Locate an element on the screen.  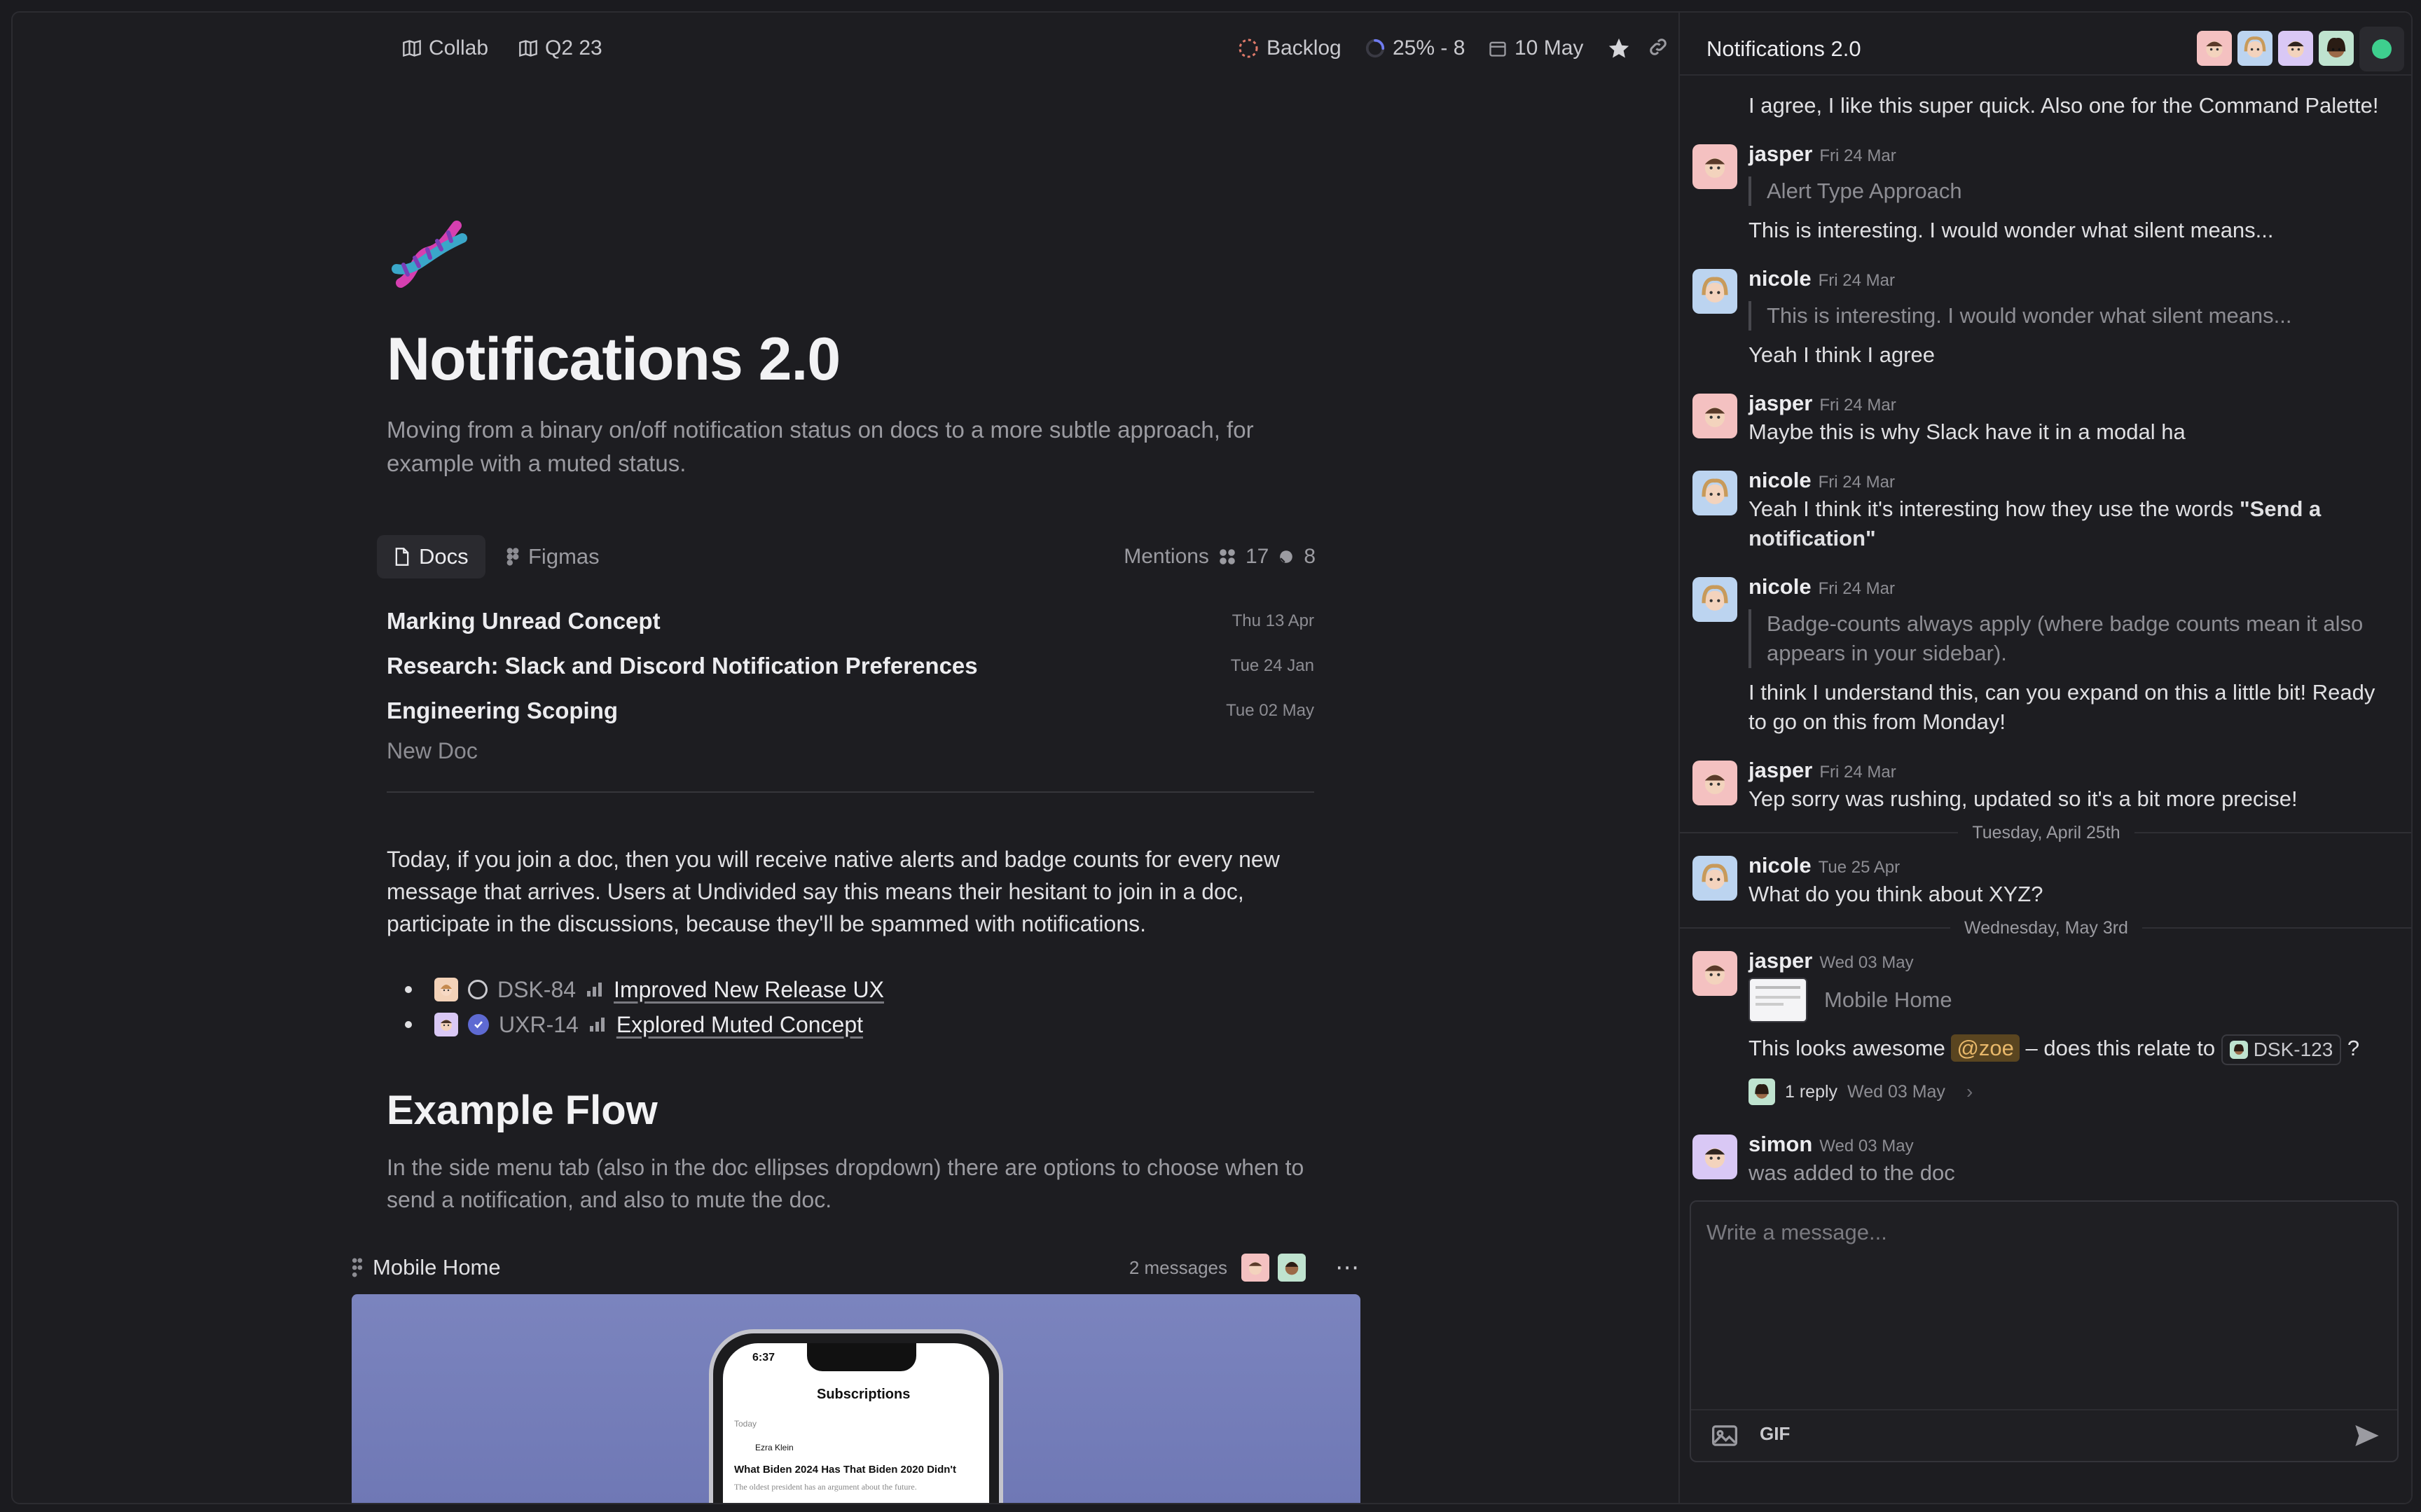
composer-toolbar: GIF is located at coordinates (2044, 1435).